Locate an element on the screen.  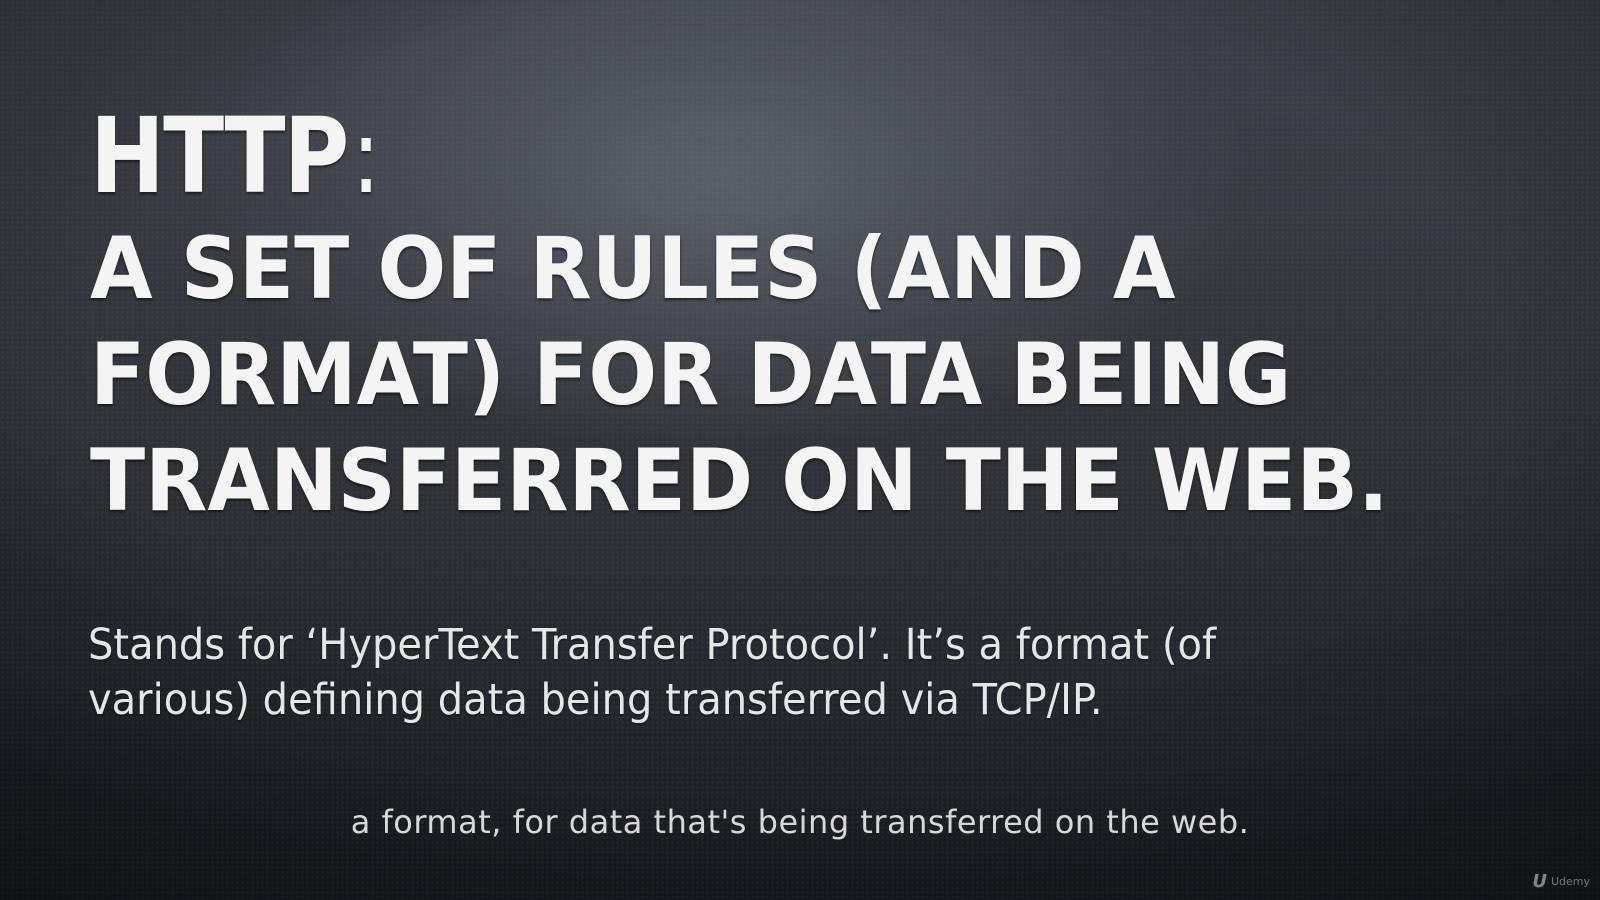
slide-title-colon: : is located at coordinates (366, 156).